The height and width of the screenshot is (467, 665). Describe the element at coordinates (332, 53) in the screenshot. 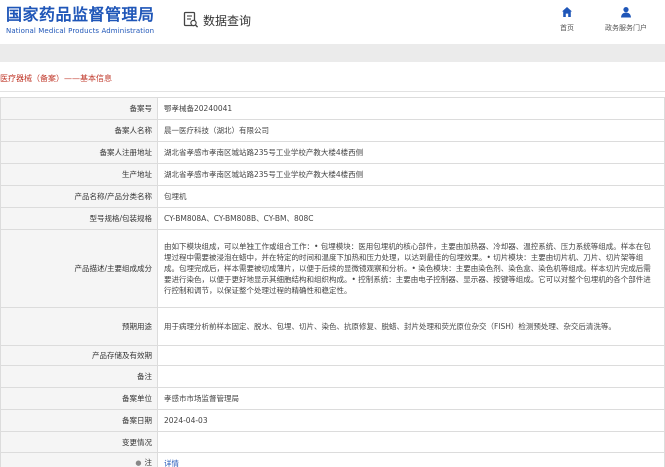

I see `header-divider-band` at that location.